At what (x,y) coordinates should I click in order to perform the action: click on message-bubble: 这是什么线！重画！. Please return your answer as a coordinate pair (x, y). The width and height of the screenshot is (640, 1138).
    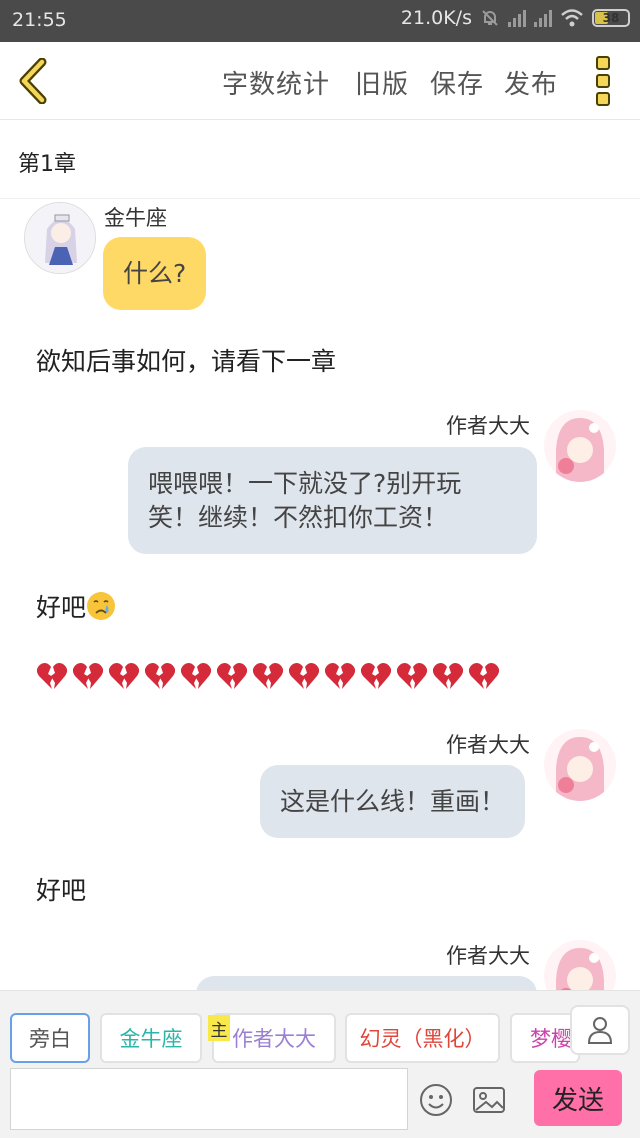
    Looking at the image, I should click on (393, 801).